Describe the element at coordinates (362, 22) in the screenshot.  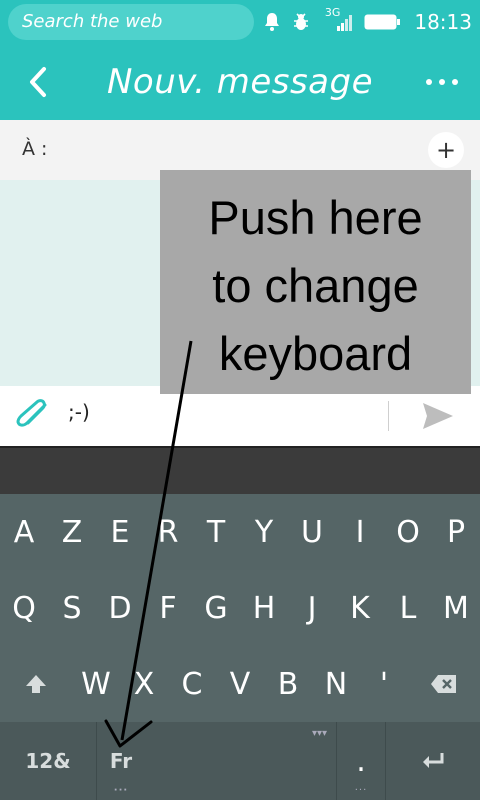
I see `status-icons: 3G 18:13` at that location.